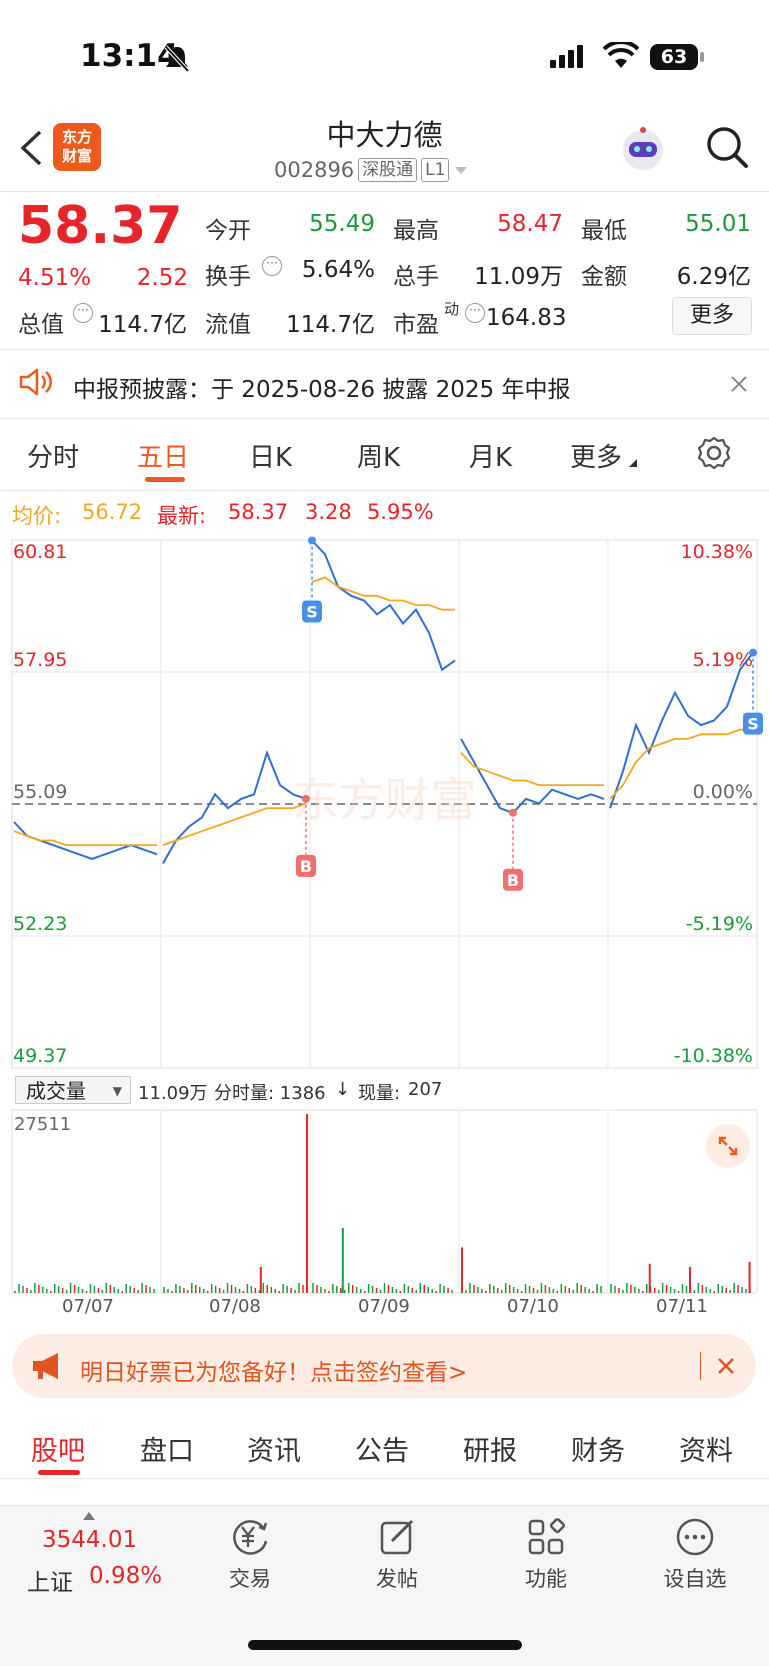 This screenshot has width=769, height=1666. Describe the element at coordinates (342, 224) in the screenshot. I see `open-value: 55.49` at that location.